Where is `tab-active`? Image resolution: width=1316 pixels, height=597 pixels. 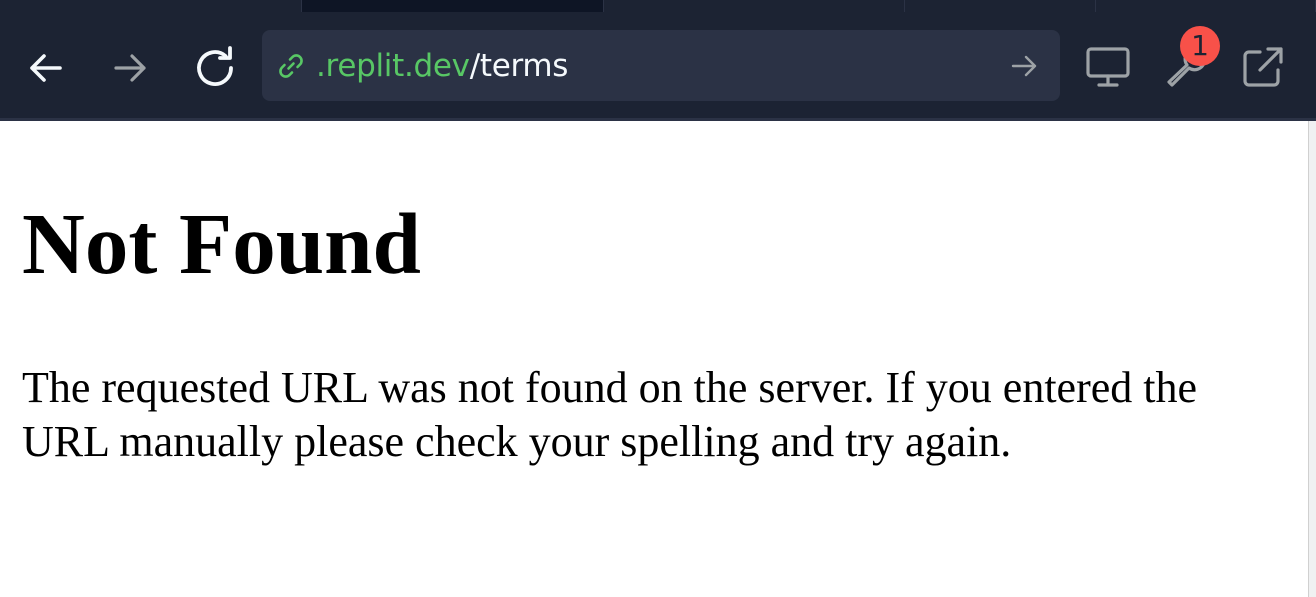 tab-active is located at coordinates (453, 6).